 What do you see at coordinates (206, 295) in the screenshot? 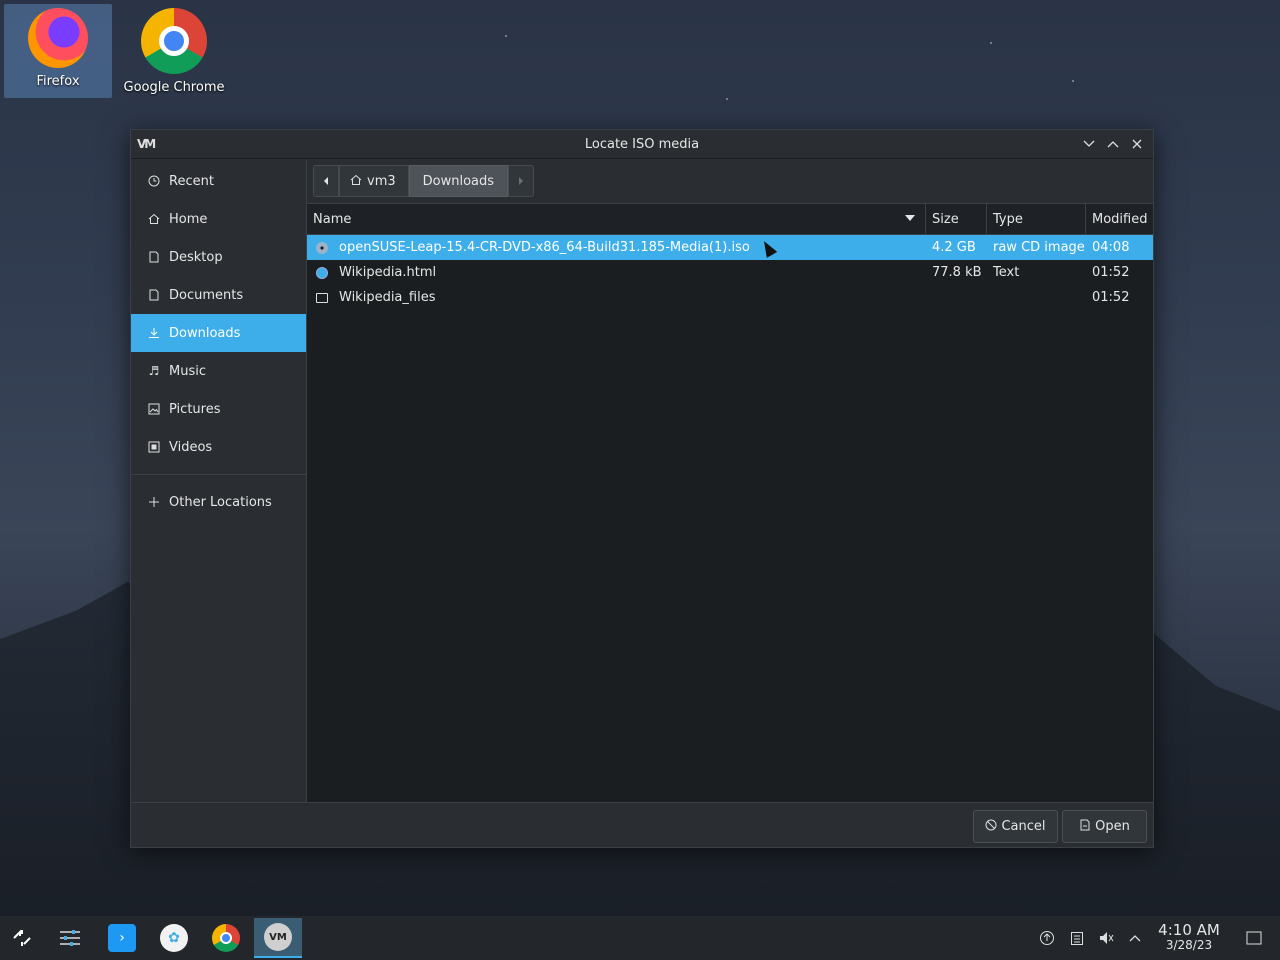
I see `sidebar-item-label: Documents` at bounding box center [206, 295].